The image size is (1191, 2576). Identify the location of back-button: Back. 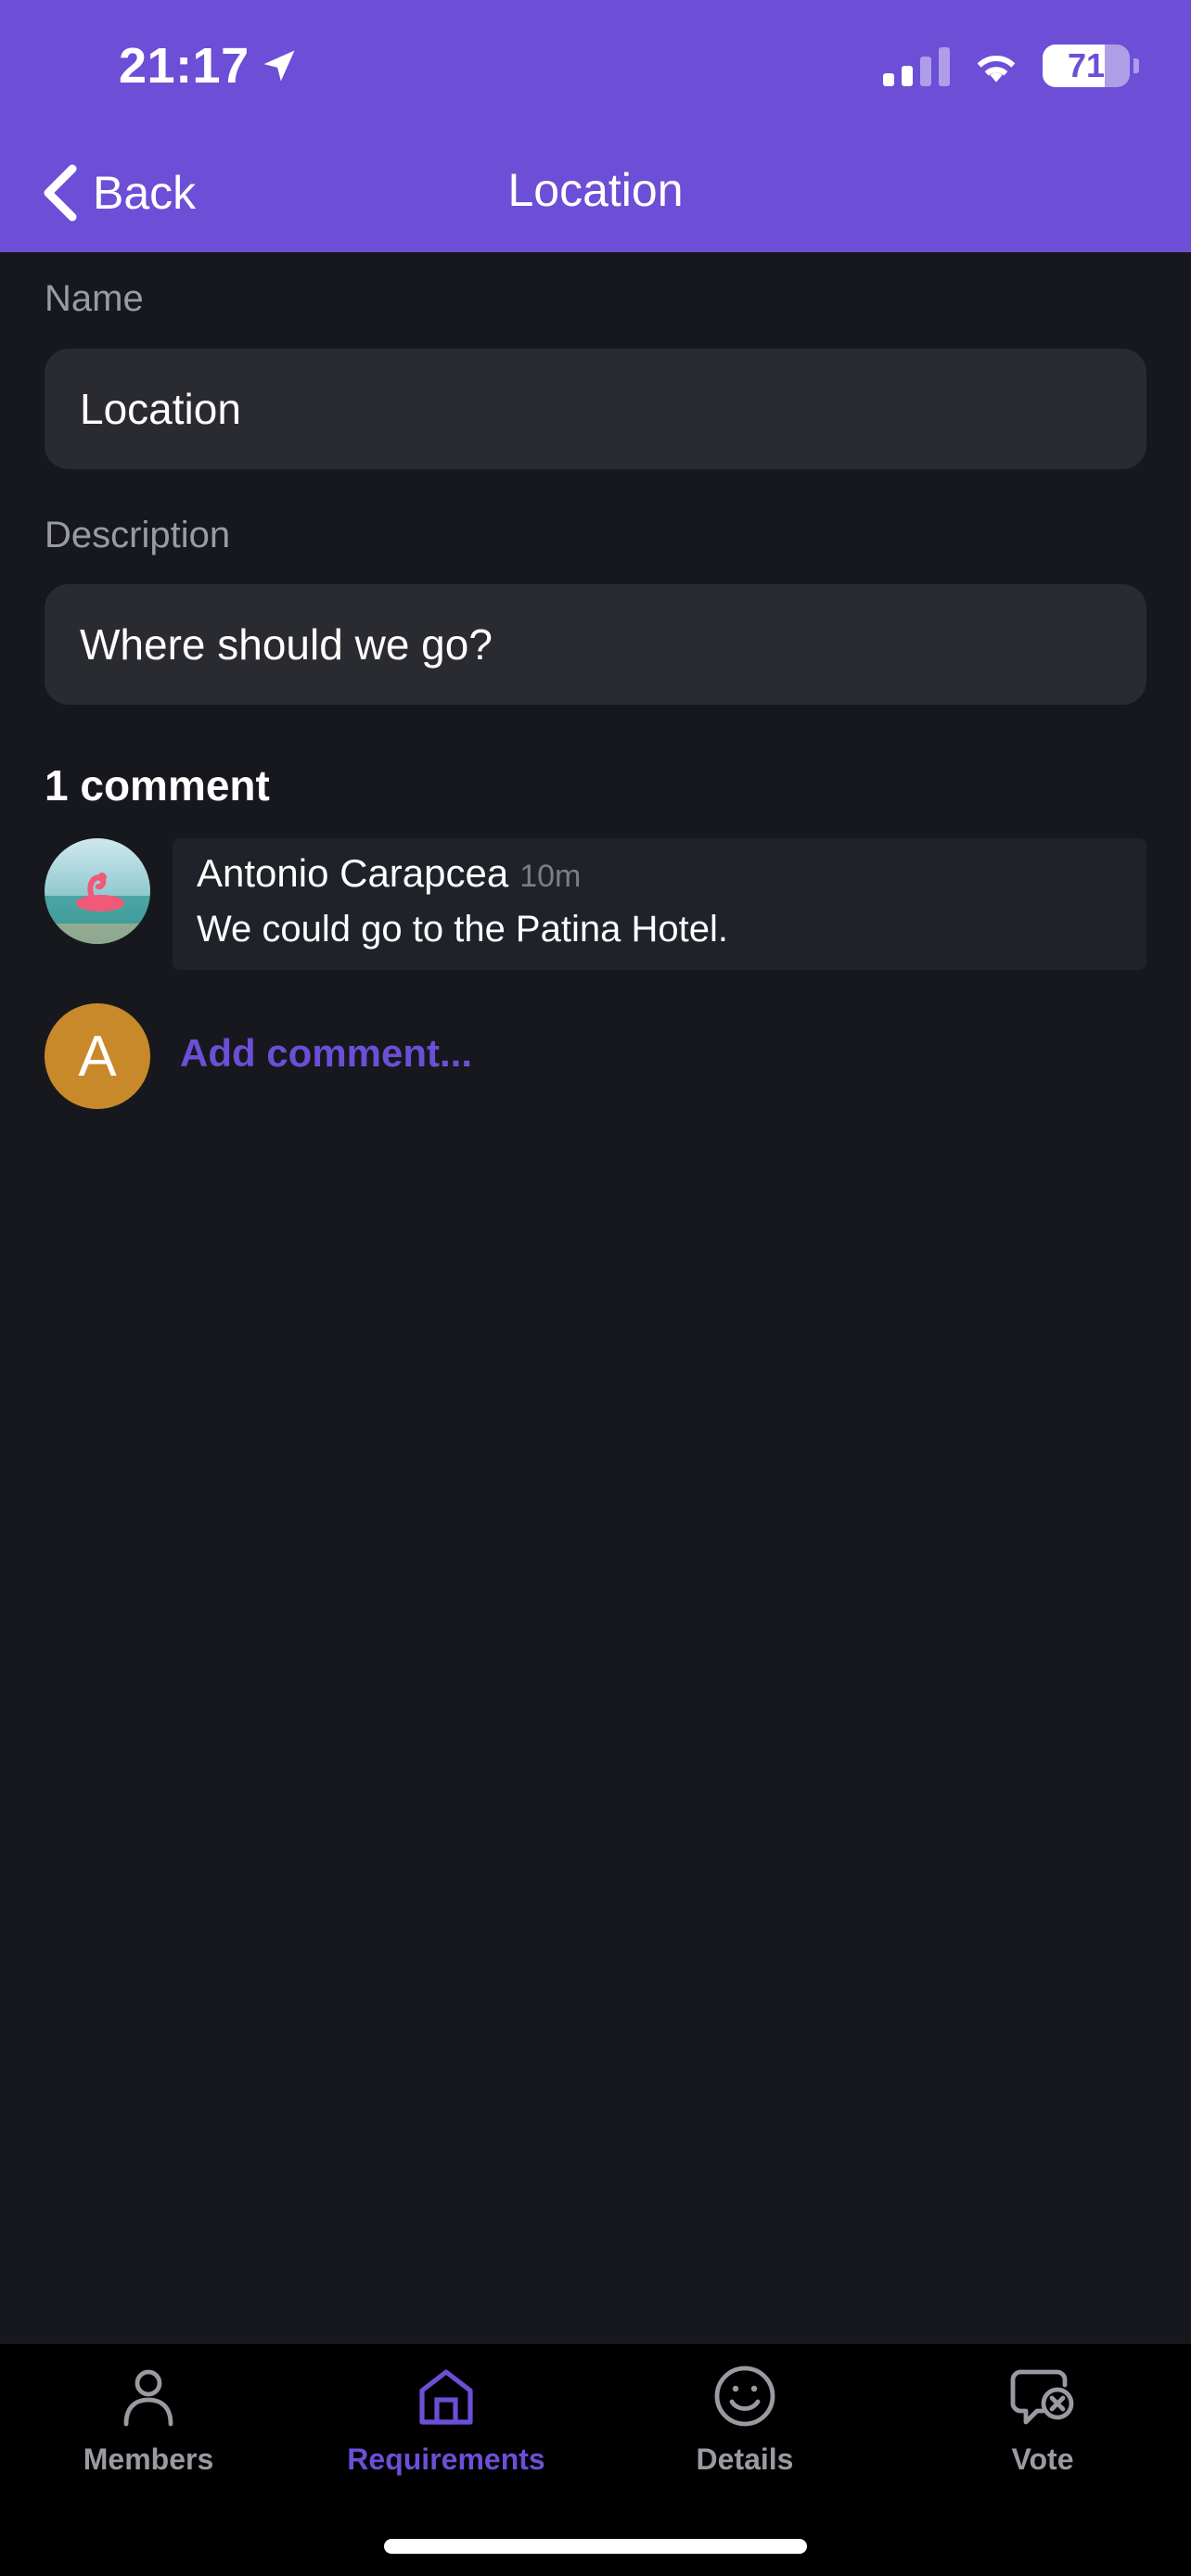
(117, 193).